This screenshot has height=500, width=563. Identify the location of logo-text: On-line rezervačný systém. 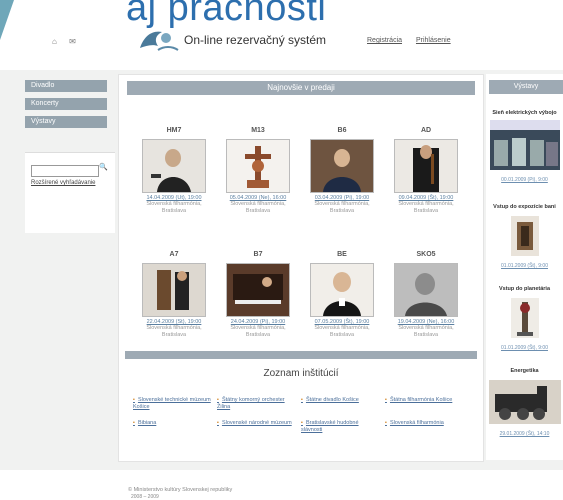
(255, 40).